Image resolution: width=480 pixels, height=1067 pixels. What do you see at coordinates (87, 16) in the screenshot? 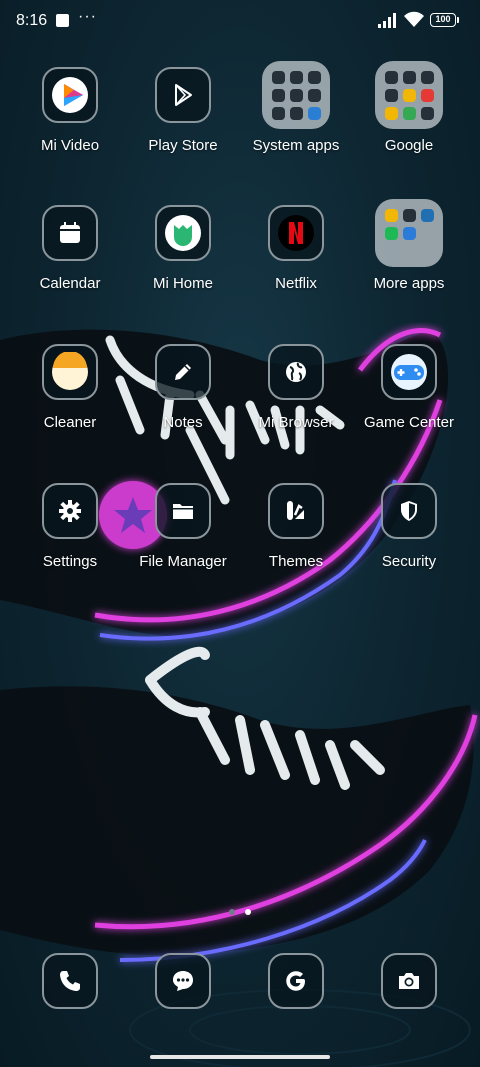
I see `more-notifications-icon: ···` at bounding box center [87, 16].